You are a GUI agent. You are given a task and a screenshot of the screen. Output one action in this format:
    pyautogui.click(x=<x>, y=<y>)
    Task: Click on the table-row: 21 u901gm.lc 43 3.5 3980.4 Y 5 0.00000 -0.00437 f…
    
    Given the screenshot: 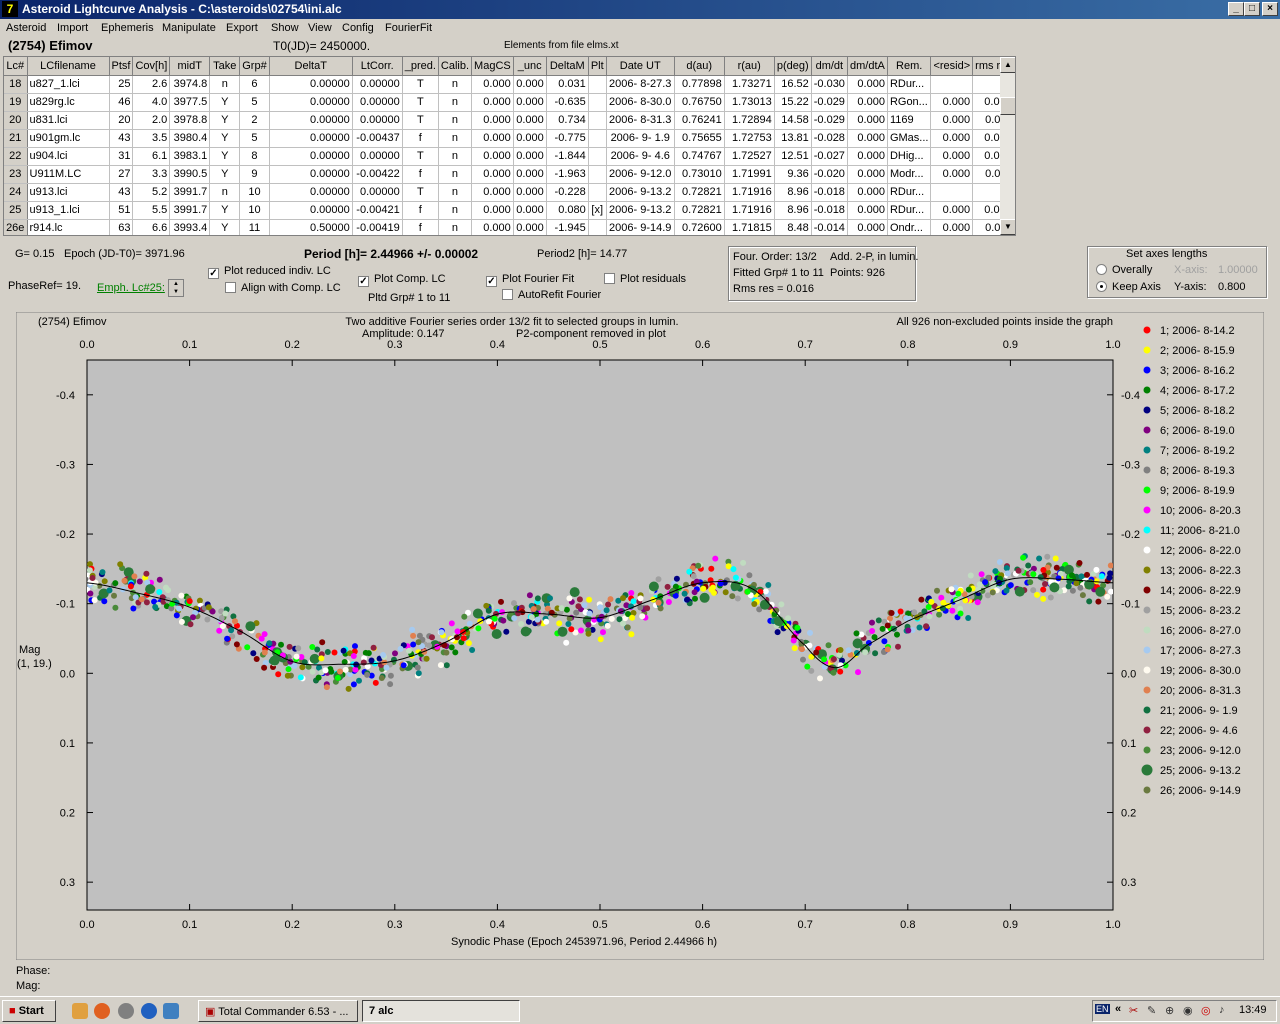 What is the action you would take?
    pyautogui.click(x=509, y=138)
    